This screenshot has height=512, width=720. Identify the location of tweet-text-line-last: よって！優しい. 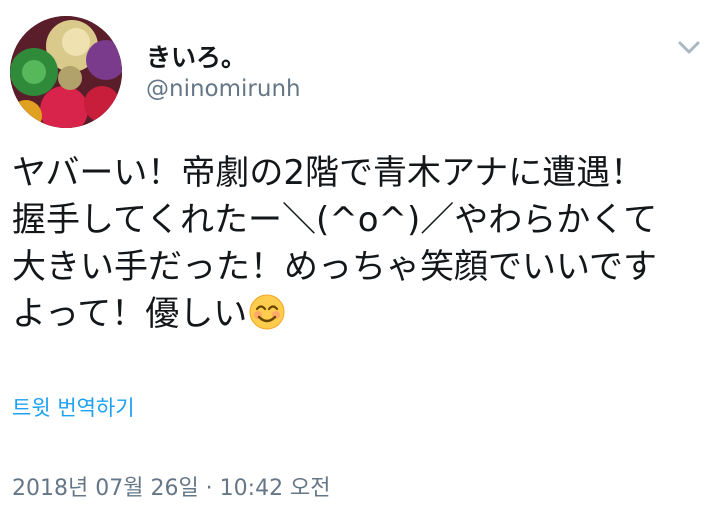
(362, 314).